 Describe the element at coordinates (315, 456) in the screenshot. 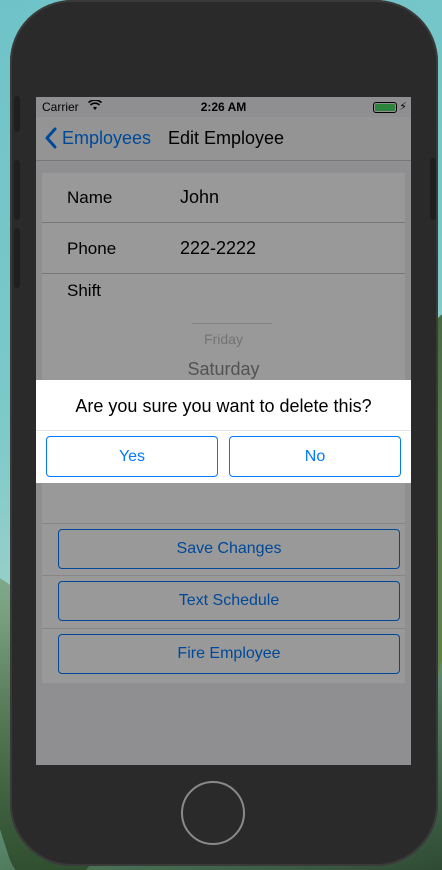

I see `no-button: No` at that location.